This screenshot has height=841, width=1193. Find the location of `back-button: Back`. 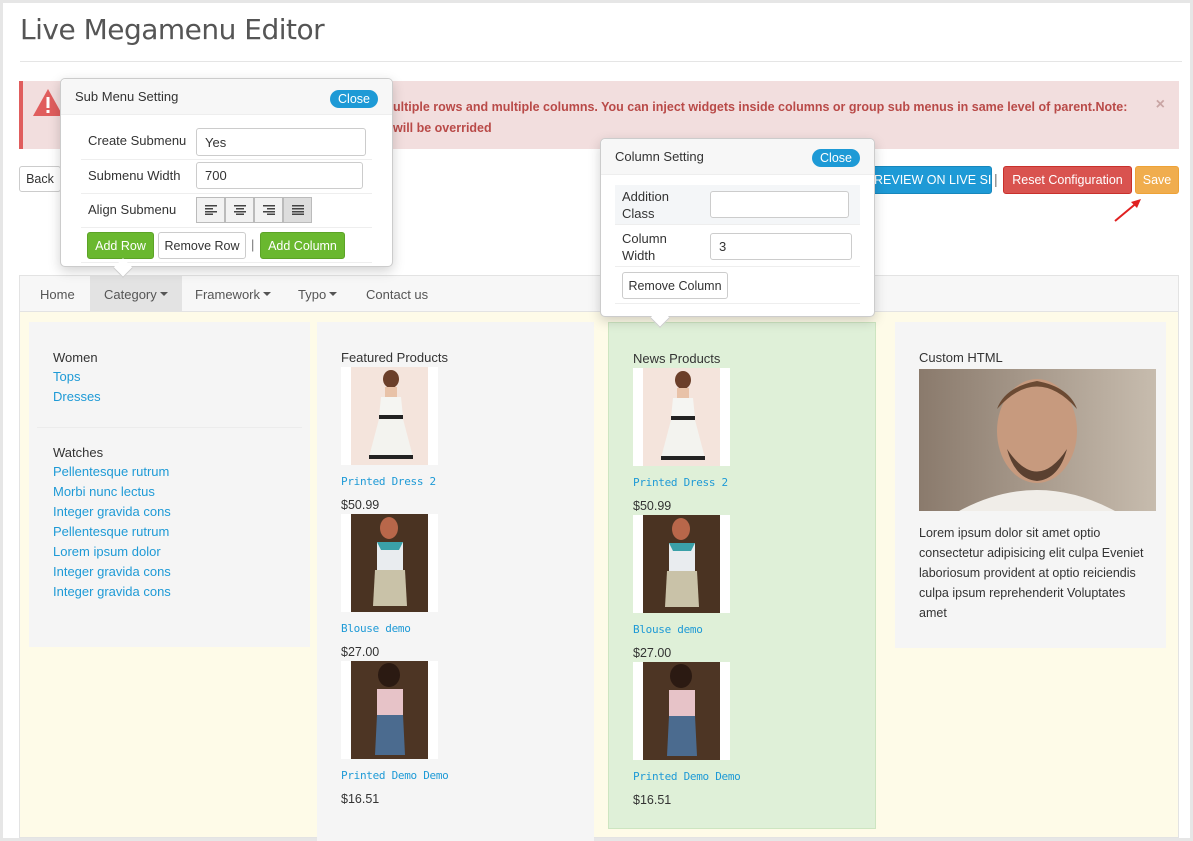

back-button: Back is located at coordinates (40, 179).